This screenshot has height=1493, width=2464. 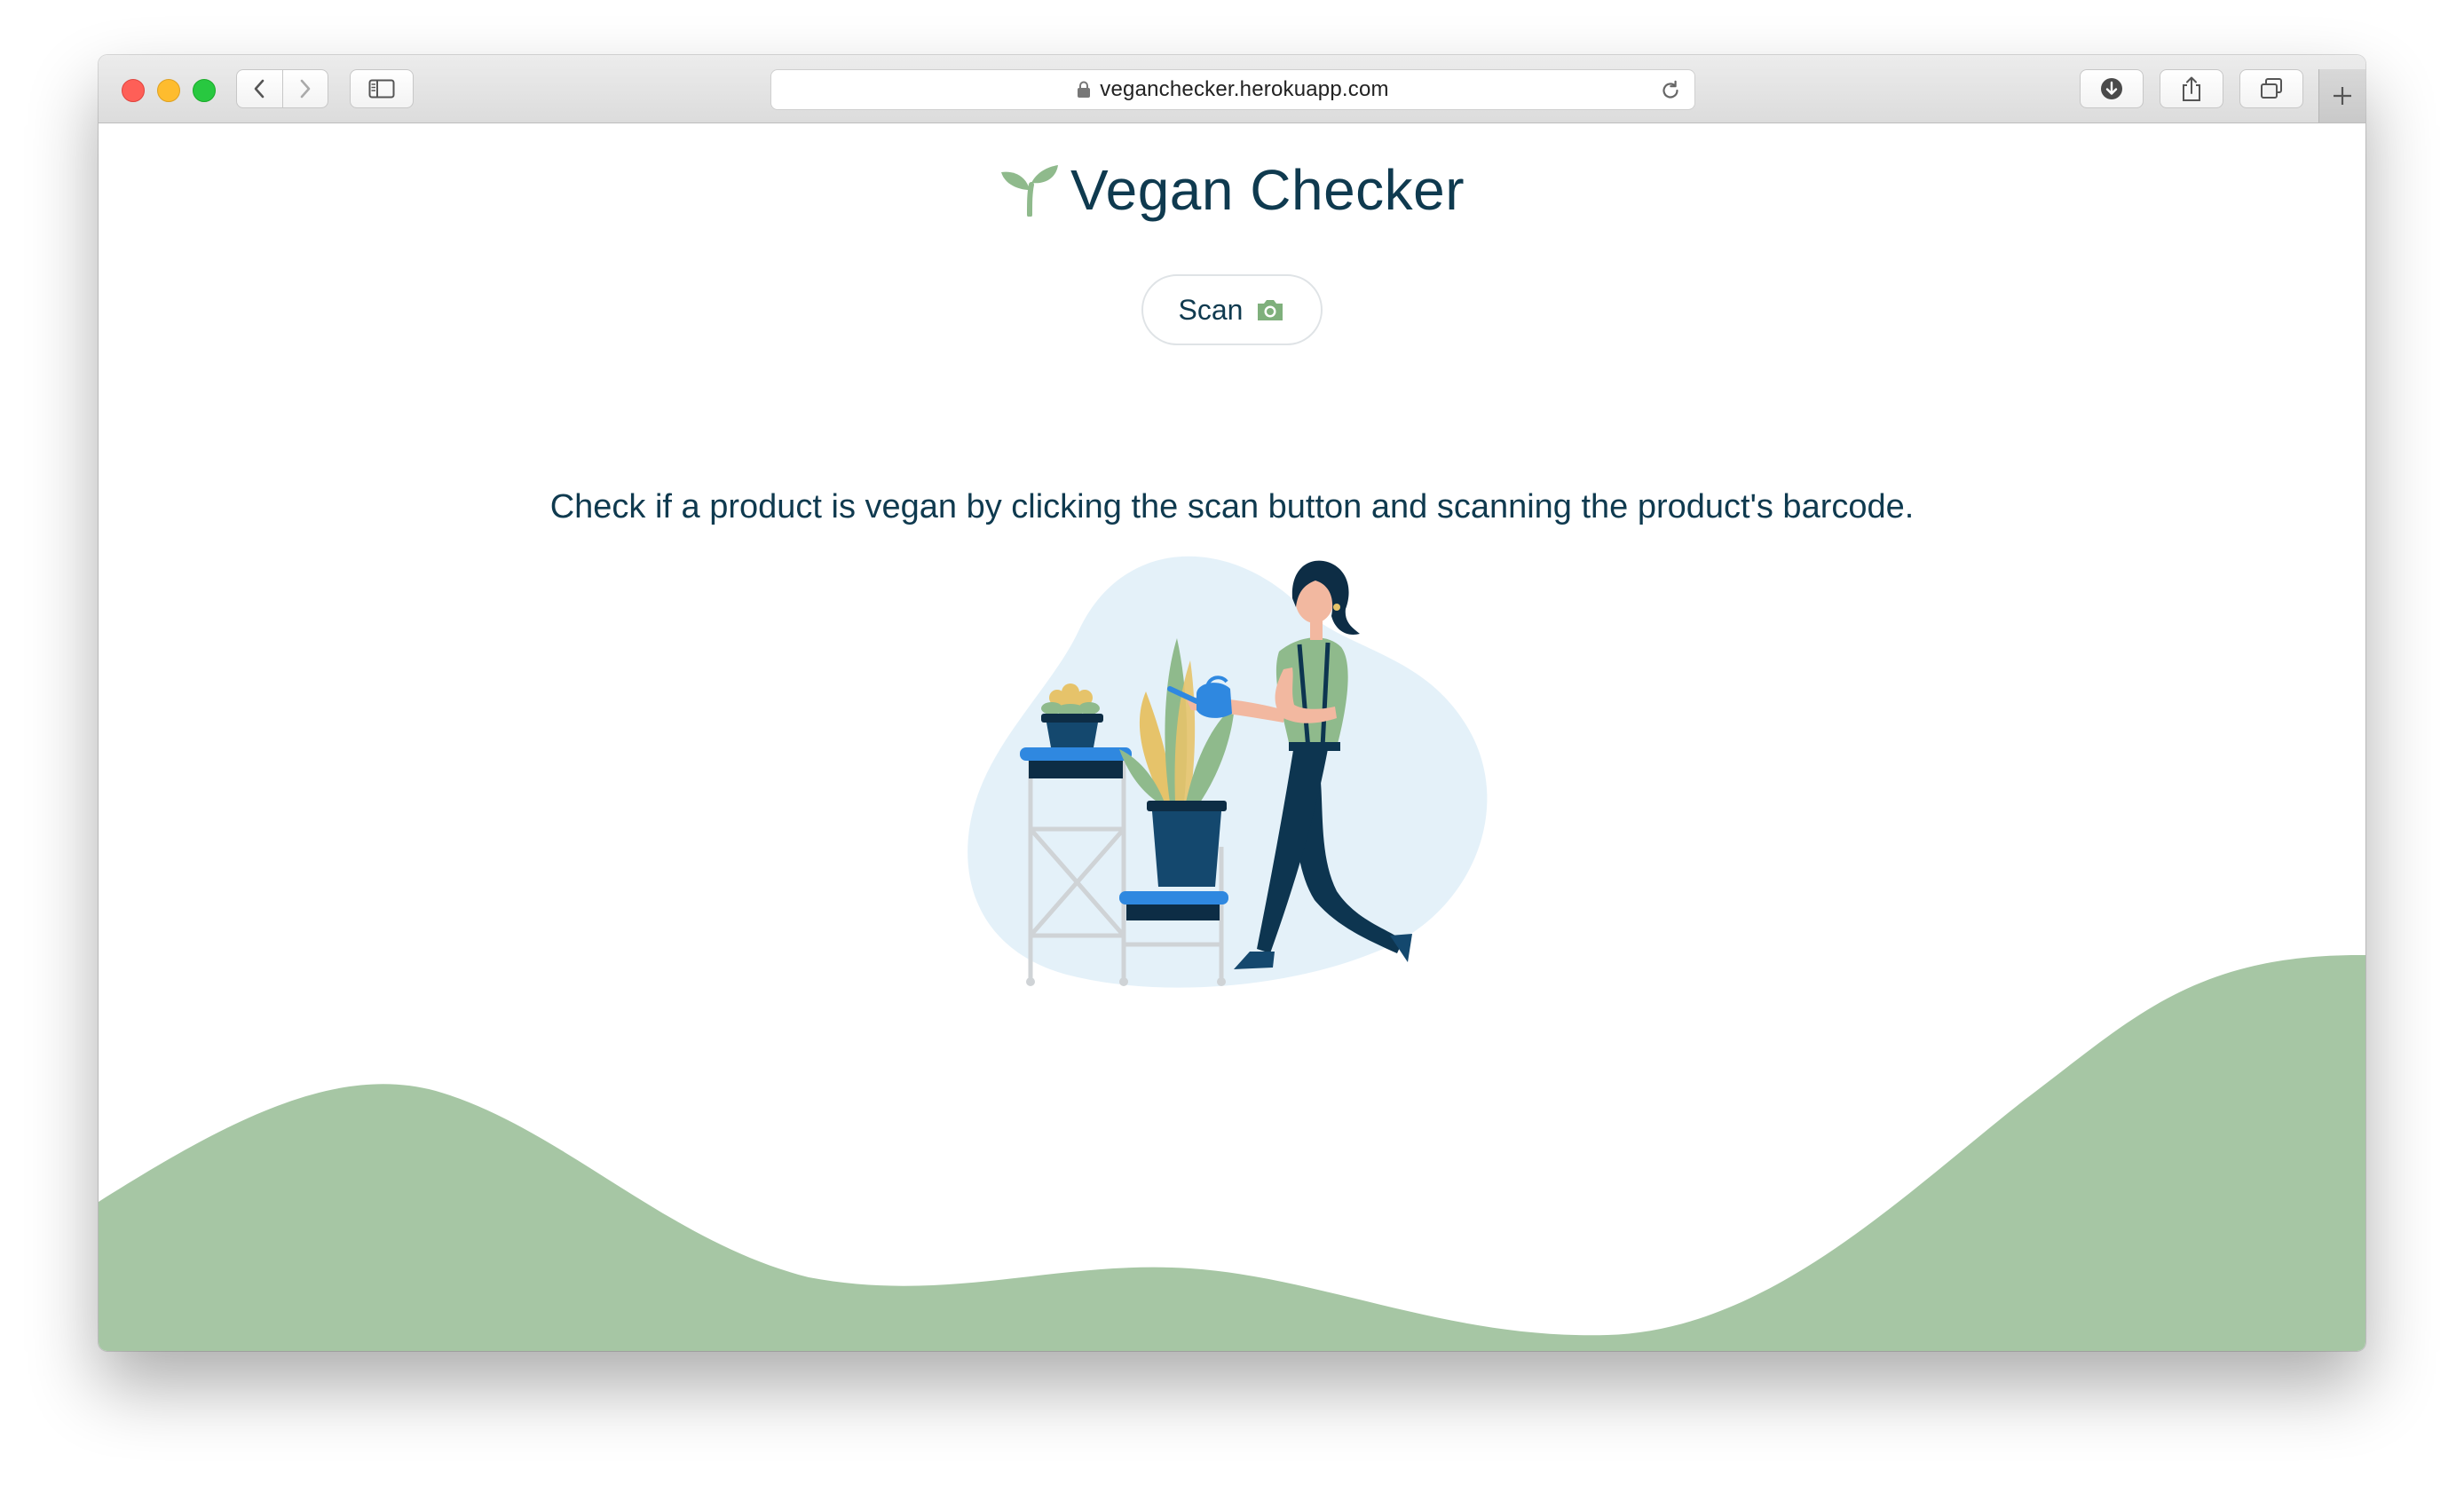 I want to click on scan-button: Scan, so click(x=1232, y=309).